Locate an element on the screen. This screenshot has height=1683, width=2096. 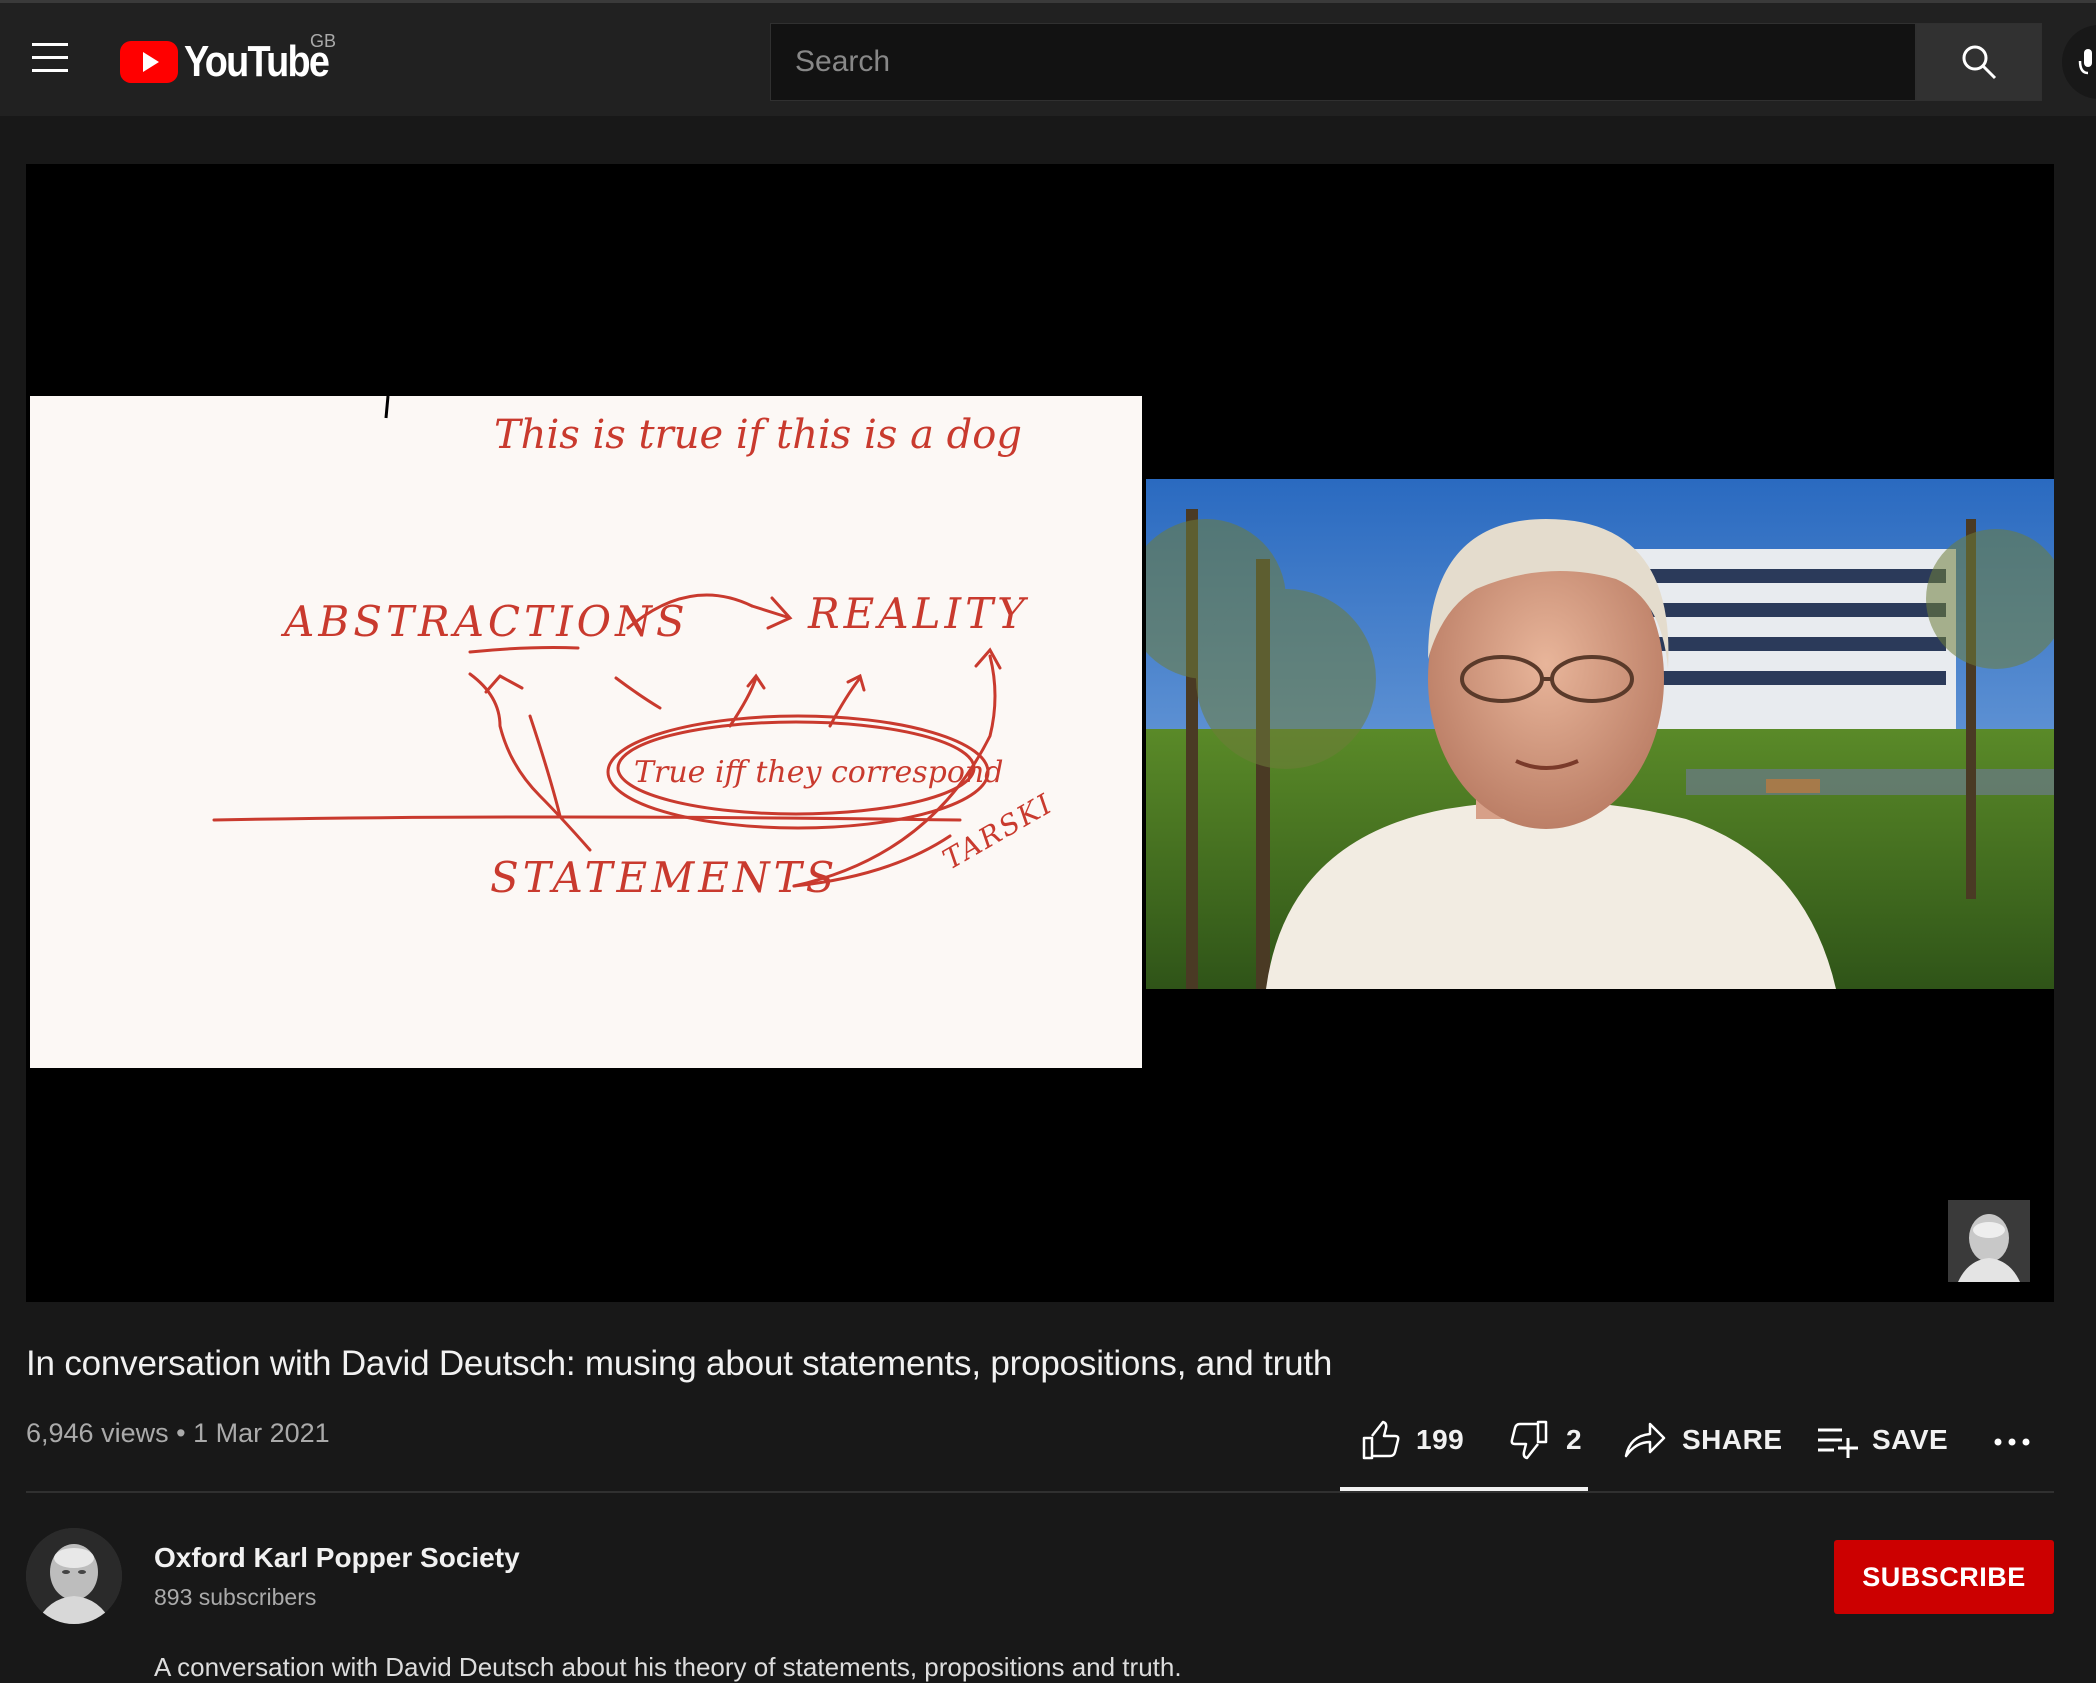
whiteboard-oval-text: True iff they correspond is located at coordinates (818, 772).